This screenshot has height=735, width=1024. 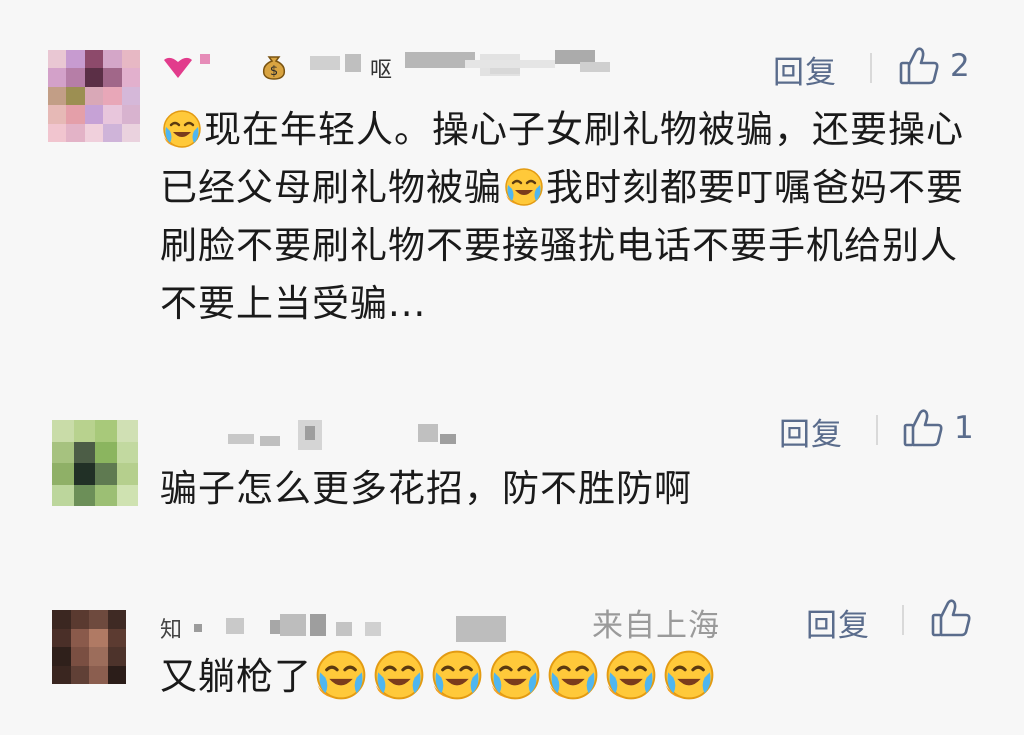 I want to click on location-label: 来自上海, so click(x=656, y=626).